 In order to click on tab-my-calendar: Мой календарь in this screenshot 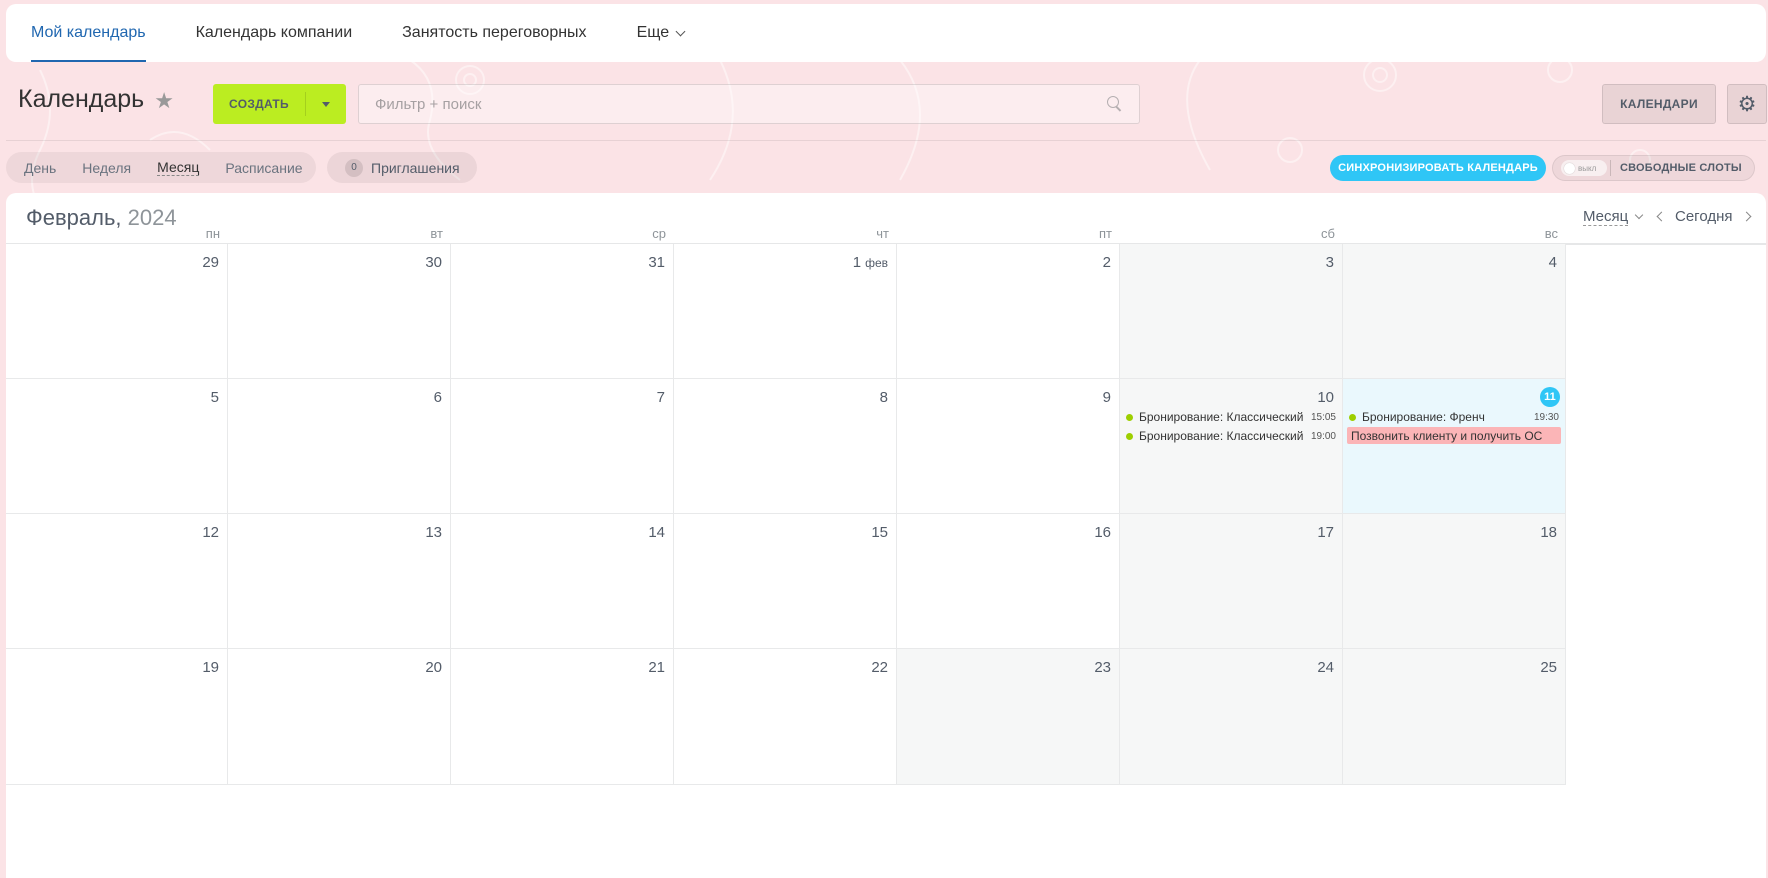, I will do `click(88, 33)`.